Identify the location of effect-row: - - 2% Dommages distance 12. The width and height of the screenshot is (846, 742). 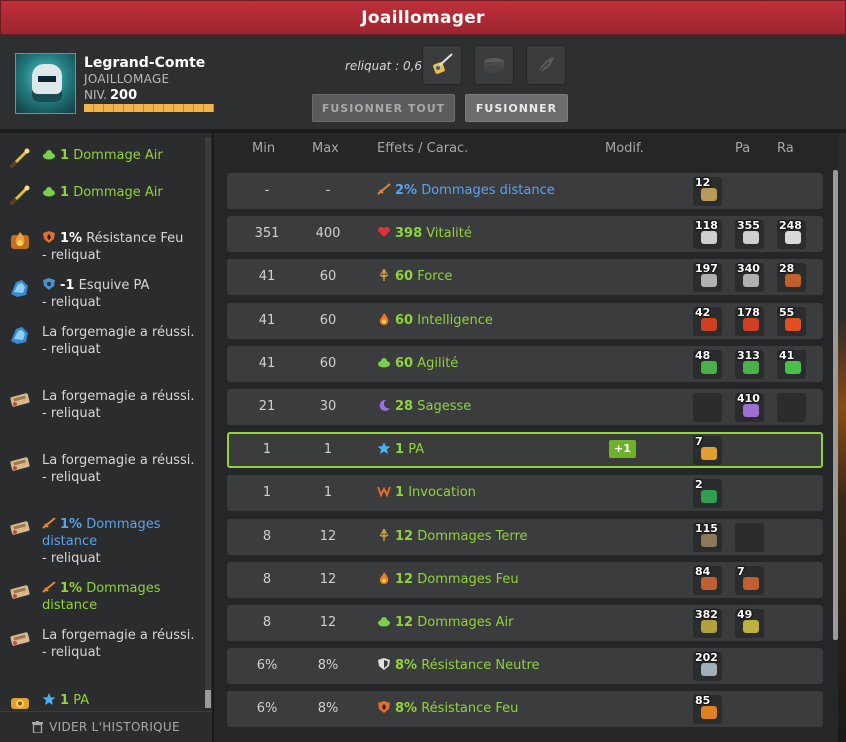
(525, 191).